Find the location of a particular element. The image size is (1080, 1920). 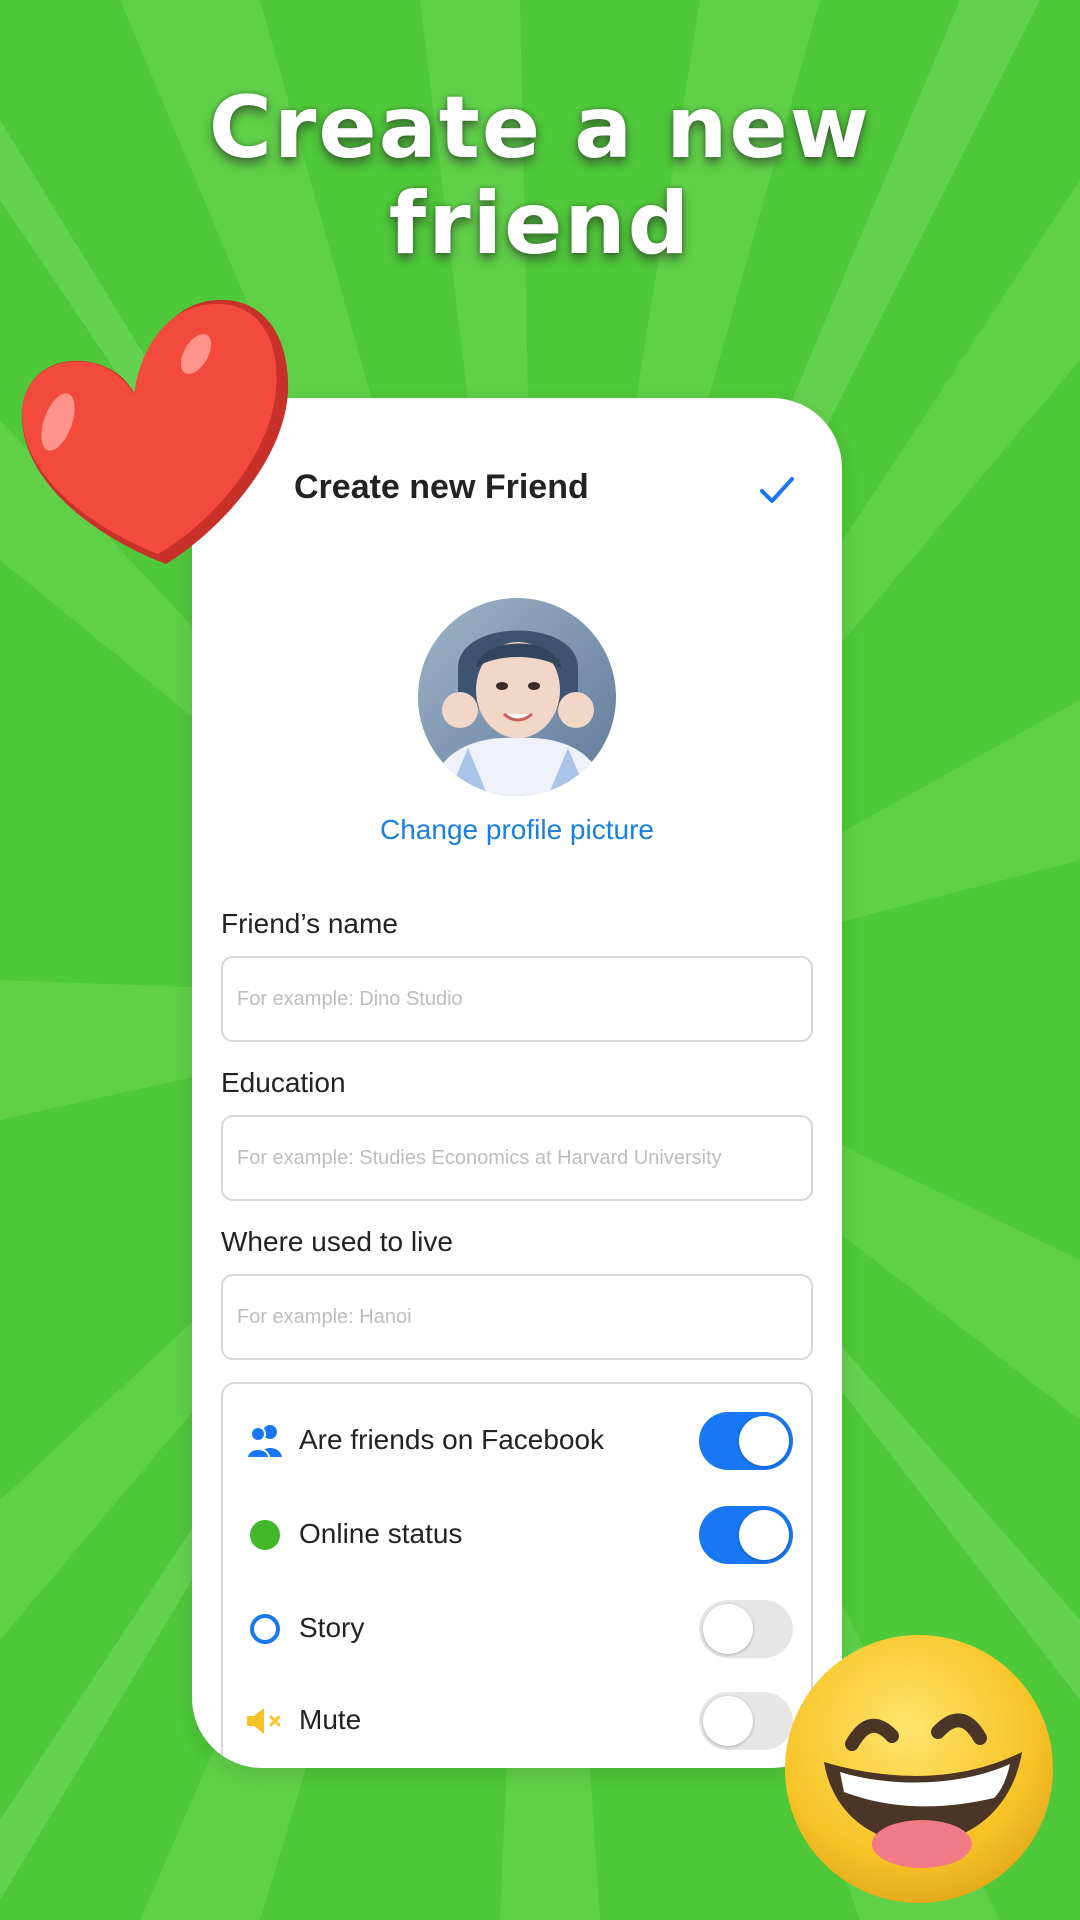

checkmark-icon is located at coordinates (777, 490).